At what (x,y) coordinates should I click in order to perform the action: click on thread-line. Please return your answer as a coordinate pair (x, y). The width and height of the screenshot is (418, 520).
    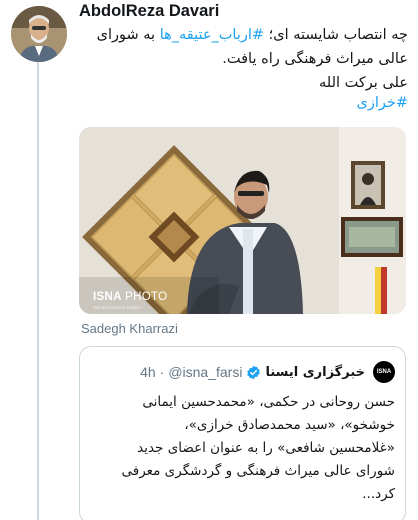
    Looking at the image, I should click on (38, 291).